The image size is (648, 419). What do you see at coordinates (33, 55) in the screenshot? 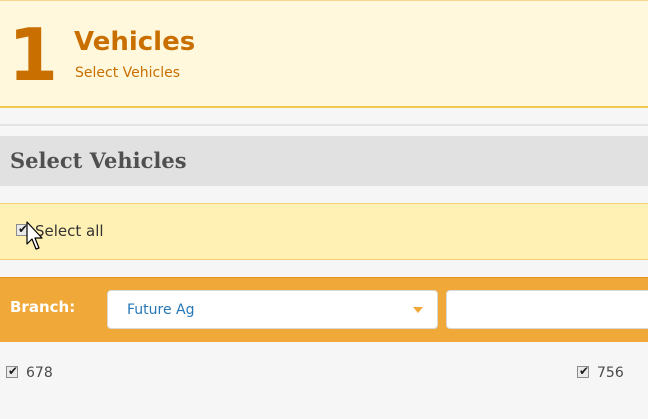
I see `step-number: 1` at bounding box center [33, 55].